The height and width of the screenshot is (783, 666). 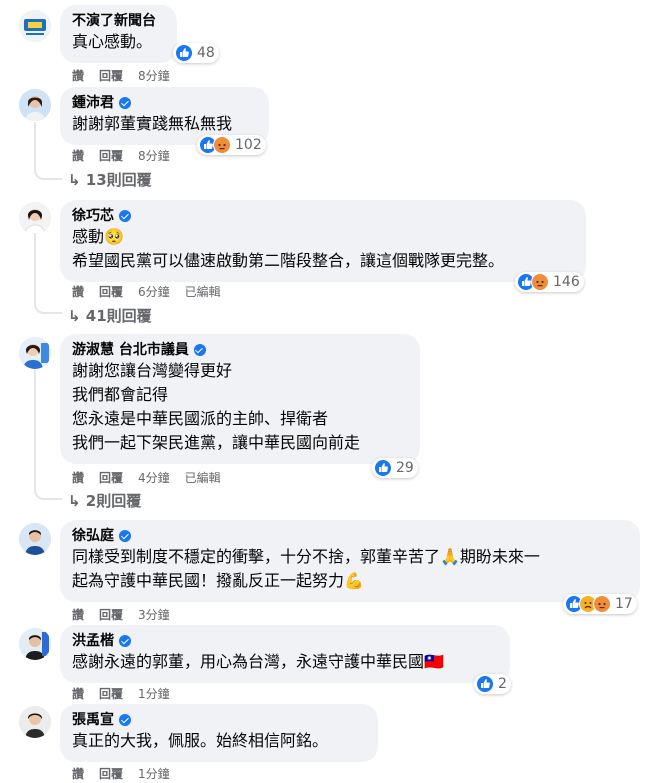 I want to click on reaction-summary: 29, so click(x=395, y=468).